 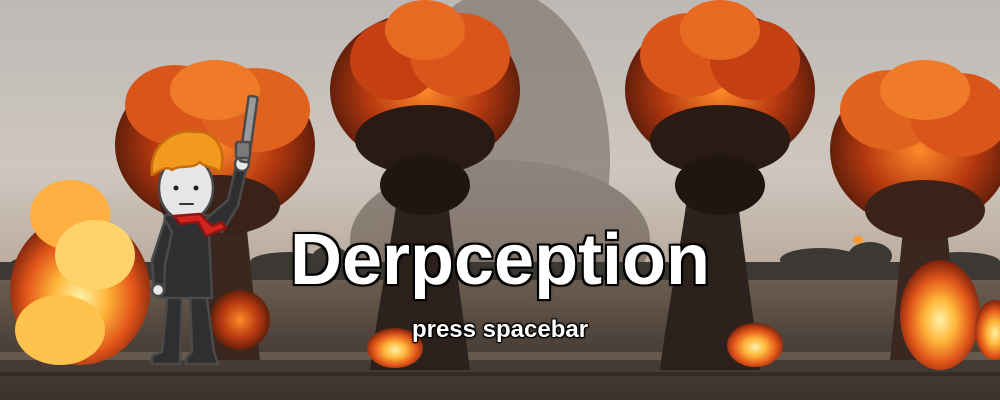 I want to click on start-prompt: press spacebar, so click(x=500, y=329).